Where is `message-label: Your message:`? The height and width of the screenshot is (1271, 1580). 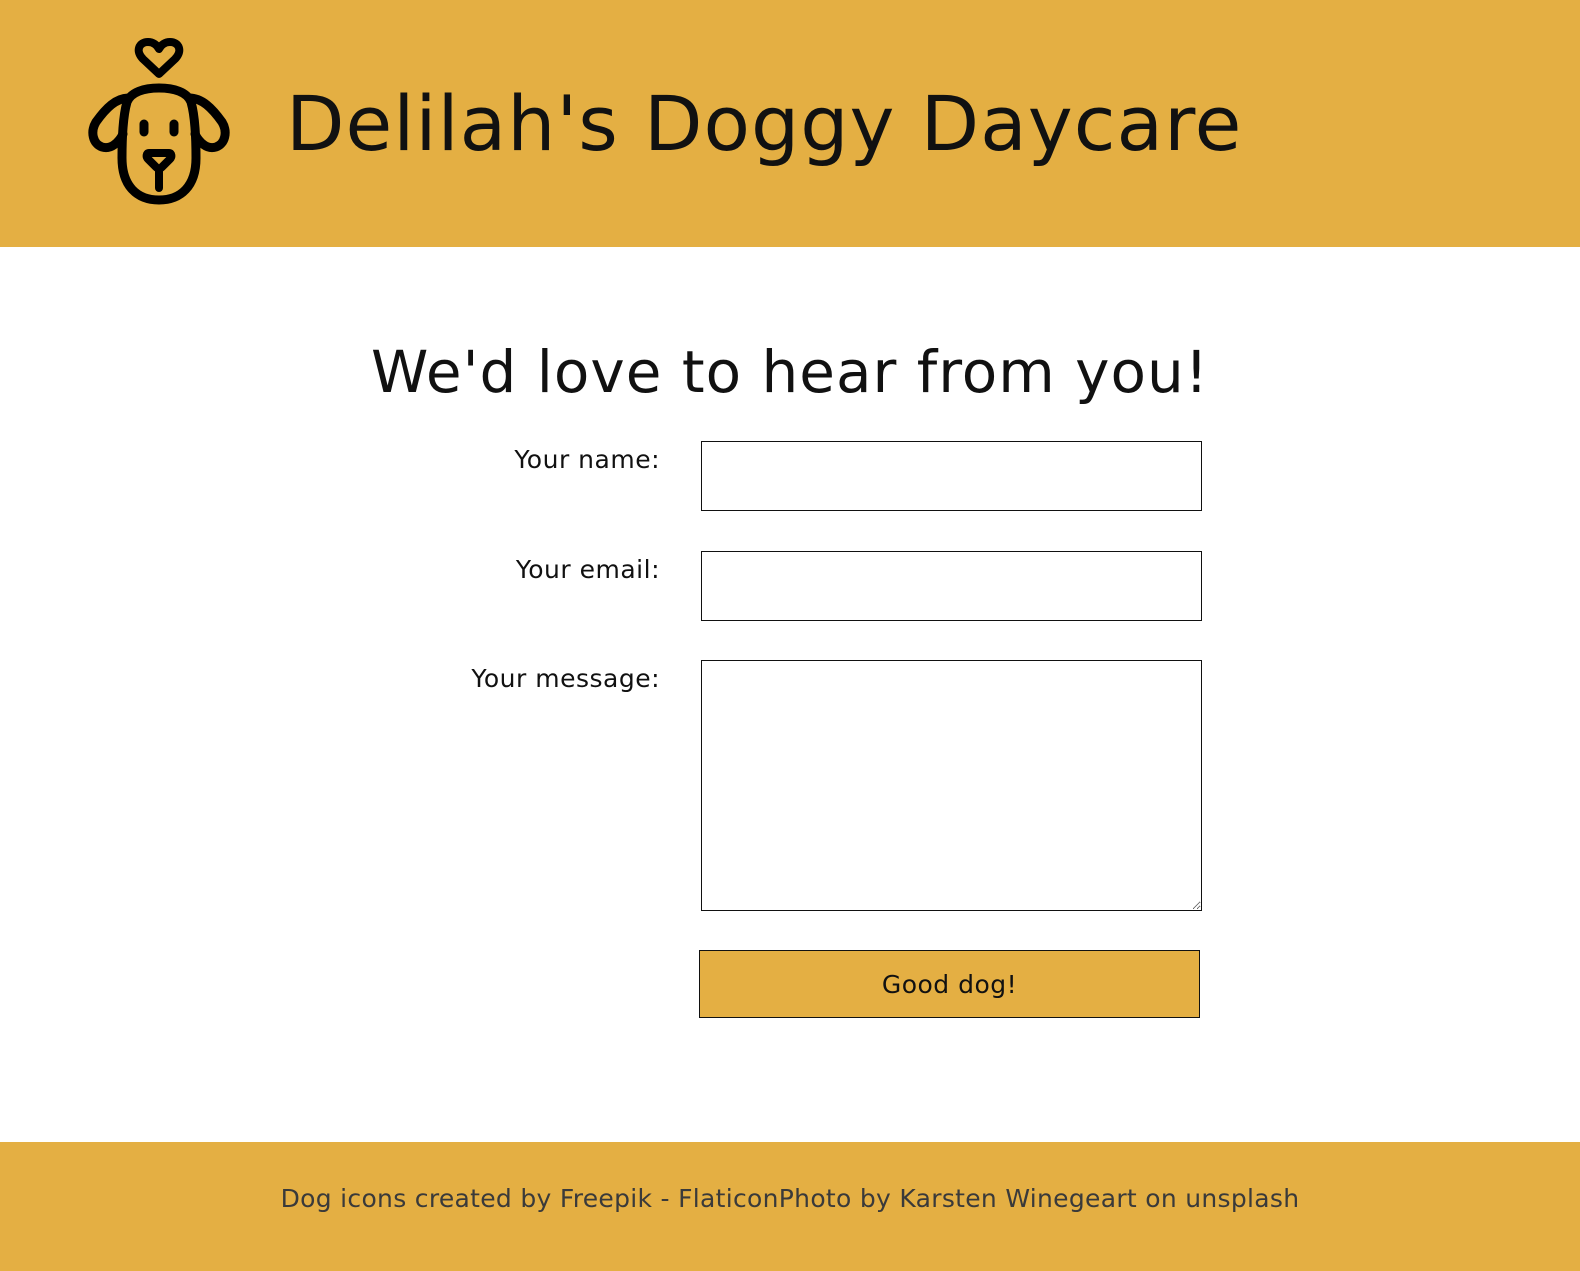 message-label: Your message: is located at coordinates (565, 678).